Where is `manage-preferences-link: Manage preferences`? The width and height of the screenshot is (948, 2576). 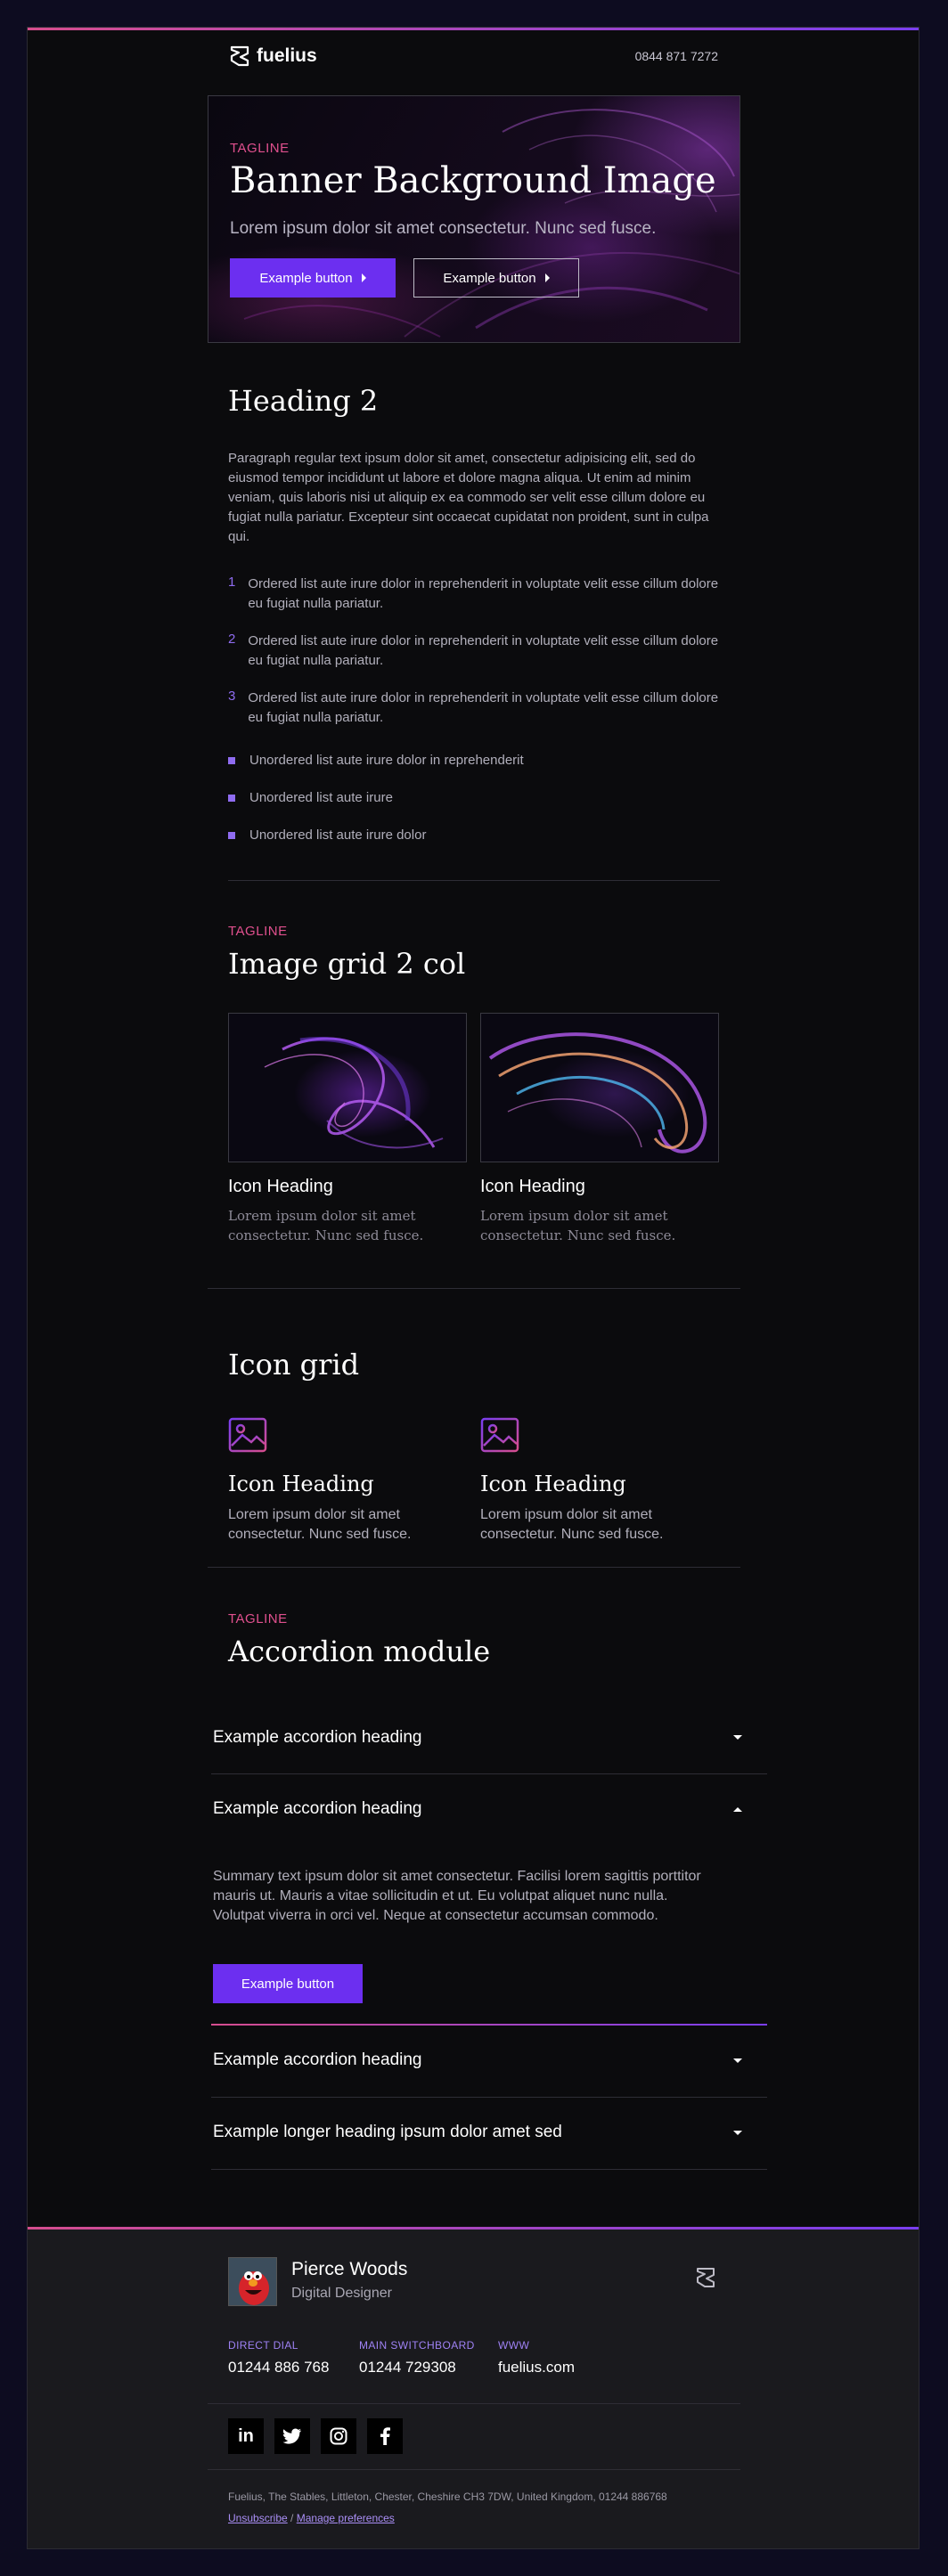
manage-preferences-link: Manage preferences is located at coordinates (346, 2518).